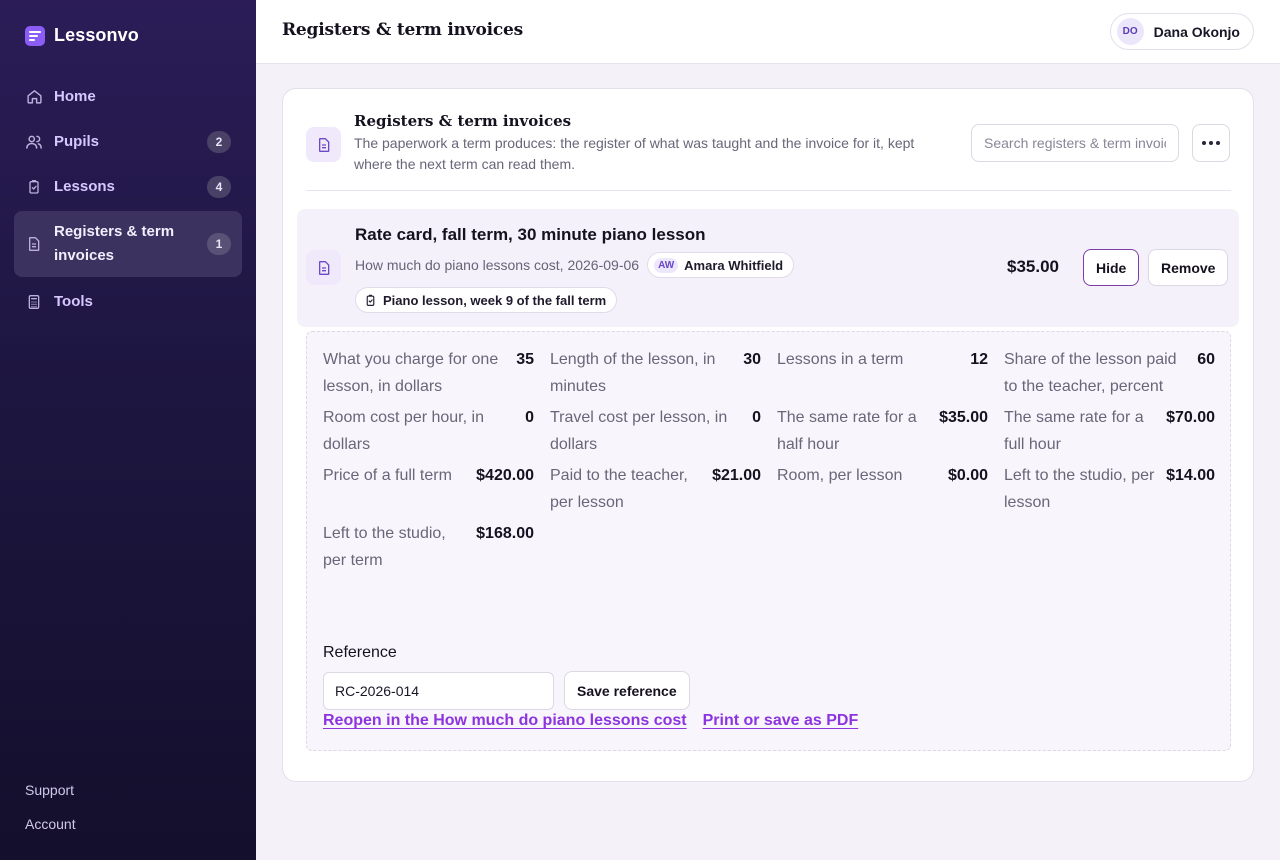 The width and height of the screenshot is (1280, 860). I want to click on stat-label: The same rate for a half hour, so click(847, 431).